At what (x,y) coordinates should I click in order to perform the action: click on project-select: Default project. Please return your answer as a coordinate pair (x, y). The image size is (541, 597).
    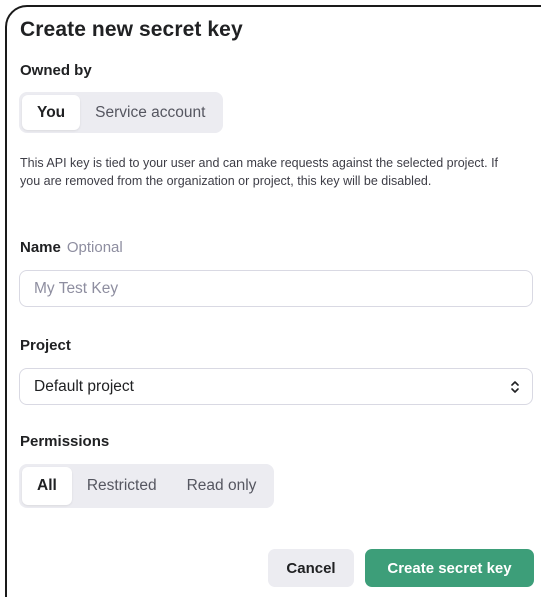
    Looking at the image, I should click on (276, 386).